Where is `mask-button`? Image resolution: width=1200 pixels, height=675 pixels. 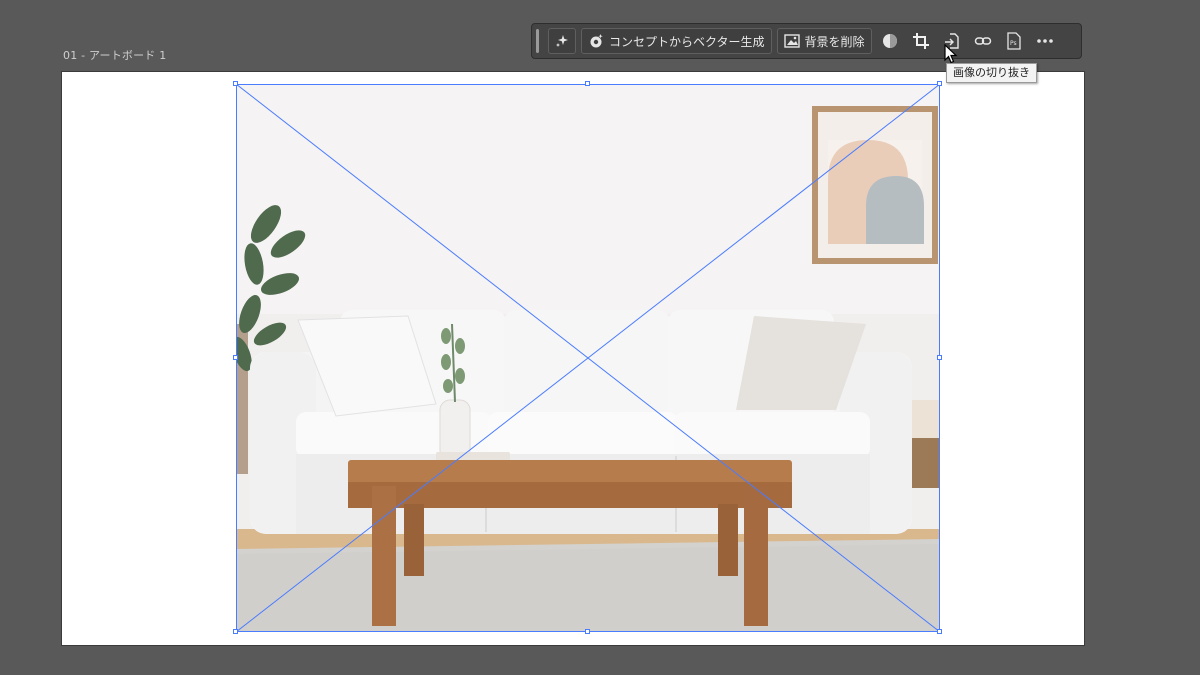 mask-button is located at coordinates (890, 41).